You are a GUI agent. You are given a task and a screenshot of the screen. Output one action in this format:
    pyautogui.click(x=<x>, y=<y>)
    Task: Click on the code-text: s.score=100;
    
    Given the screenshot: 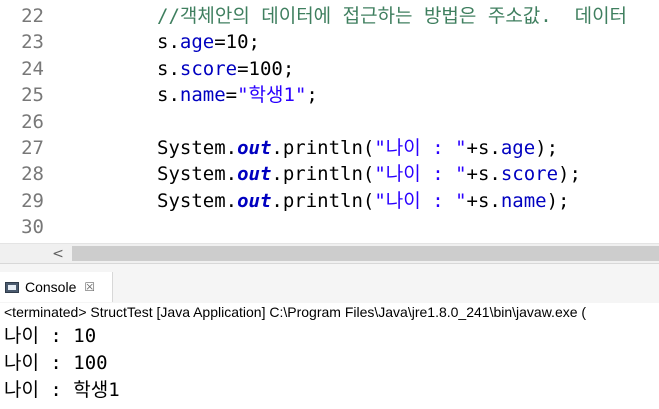 What is the action you would take?
    pyautogui.click(x=225, y=69)
    